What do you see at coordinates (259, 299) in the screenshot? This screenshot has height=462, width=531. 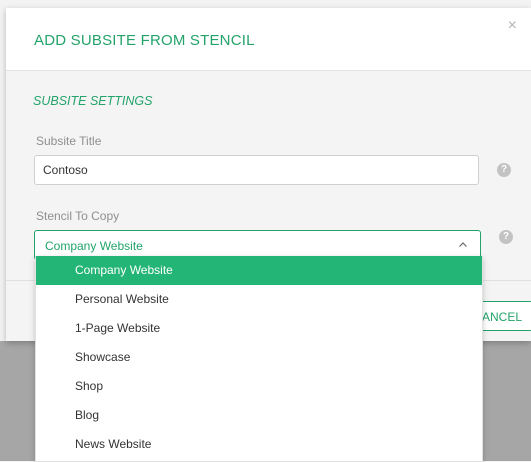 I see `dropdown-option: Personal Website` at bounding box center [259, 299].